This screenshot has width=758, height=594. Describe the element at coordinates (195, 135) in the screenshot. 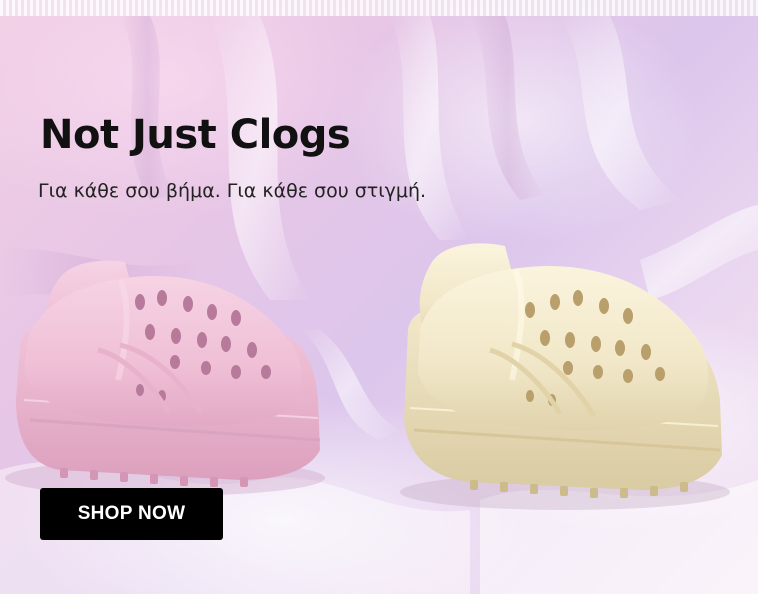

I see `headline: Not Just Clogs` at that location.